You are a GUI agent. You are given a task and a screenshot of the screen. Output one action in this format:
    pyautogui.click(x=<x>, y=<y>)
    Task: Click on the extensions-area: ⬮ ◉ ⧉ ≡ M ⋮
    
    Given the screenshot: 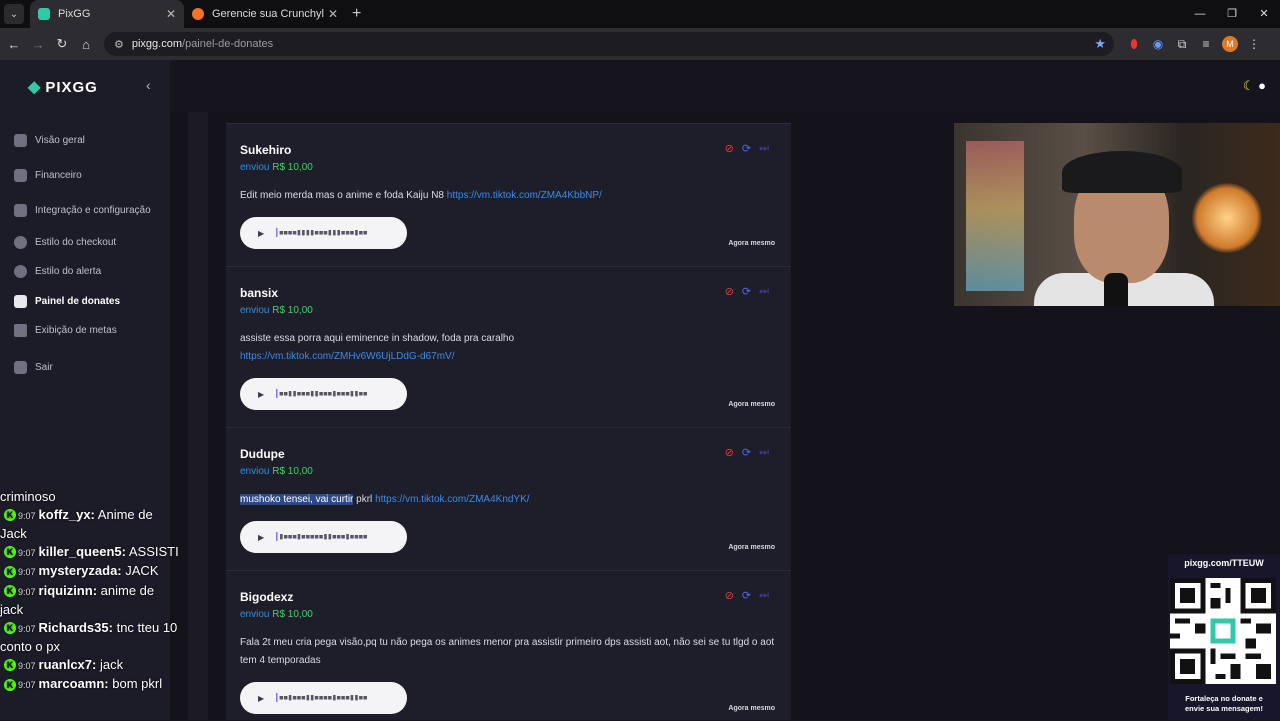 What is the action you would take?
    pyautogui.click(x=1194, y=44)
    